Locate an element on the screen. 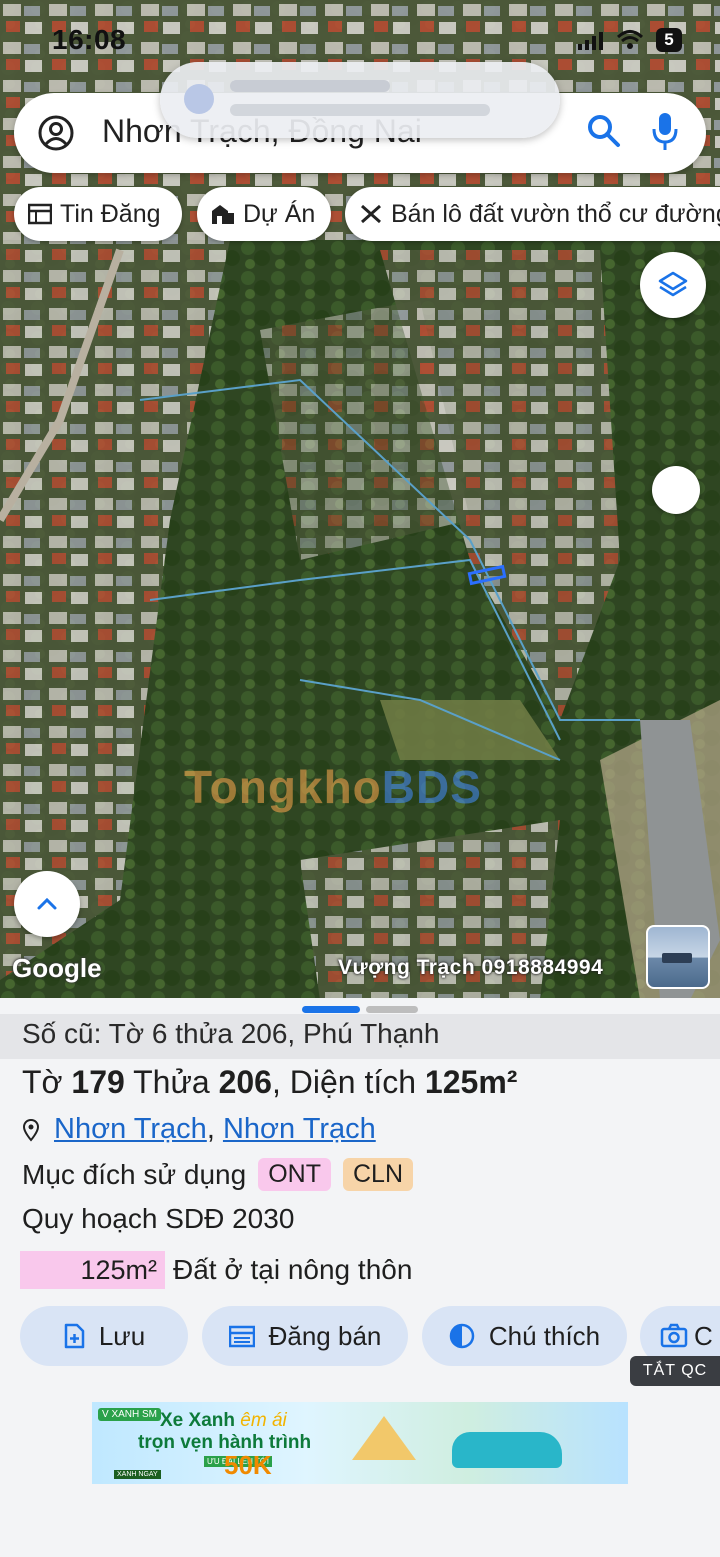 Image resolution: width=720 pixels, height=1557 pixels. action-row: Lưu Đăng bán Chú thích C is located at coordinates (360, 1337).